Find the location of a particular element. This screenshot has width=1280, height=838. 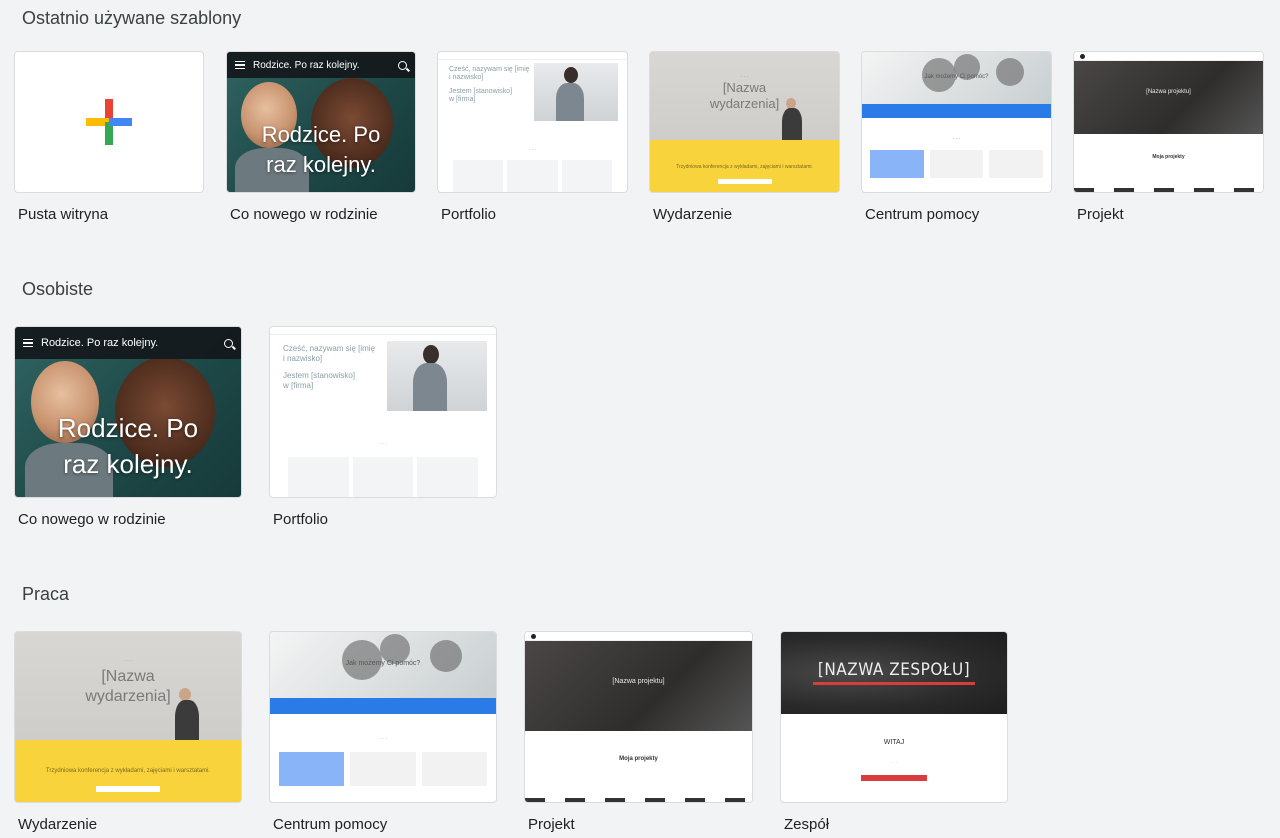

section-title-recent: Ostatnio używane szablony is located at coordinates (132, 18).